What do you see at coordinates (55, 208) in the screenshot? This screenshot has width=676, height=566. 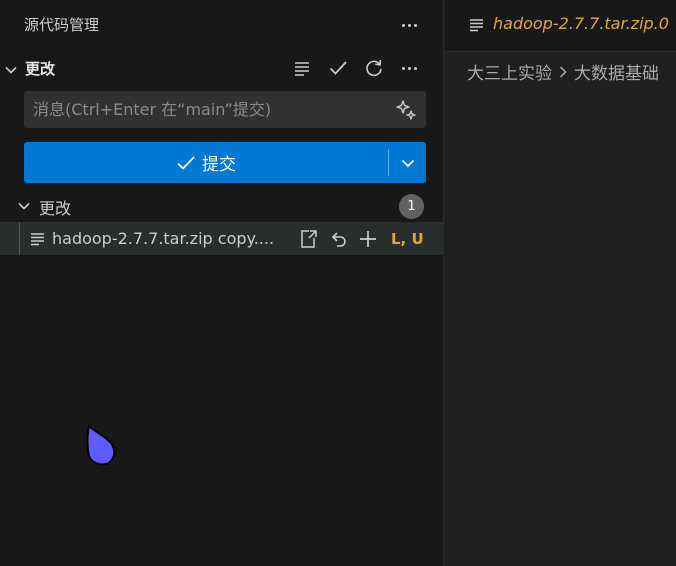 I see `group-title: 更改` at bounding box center [55, 208].